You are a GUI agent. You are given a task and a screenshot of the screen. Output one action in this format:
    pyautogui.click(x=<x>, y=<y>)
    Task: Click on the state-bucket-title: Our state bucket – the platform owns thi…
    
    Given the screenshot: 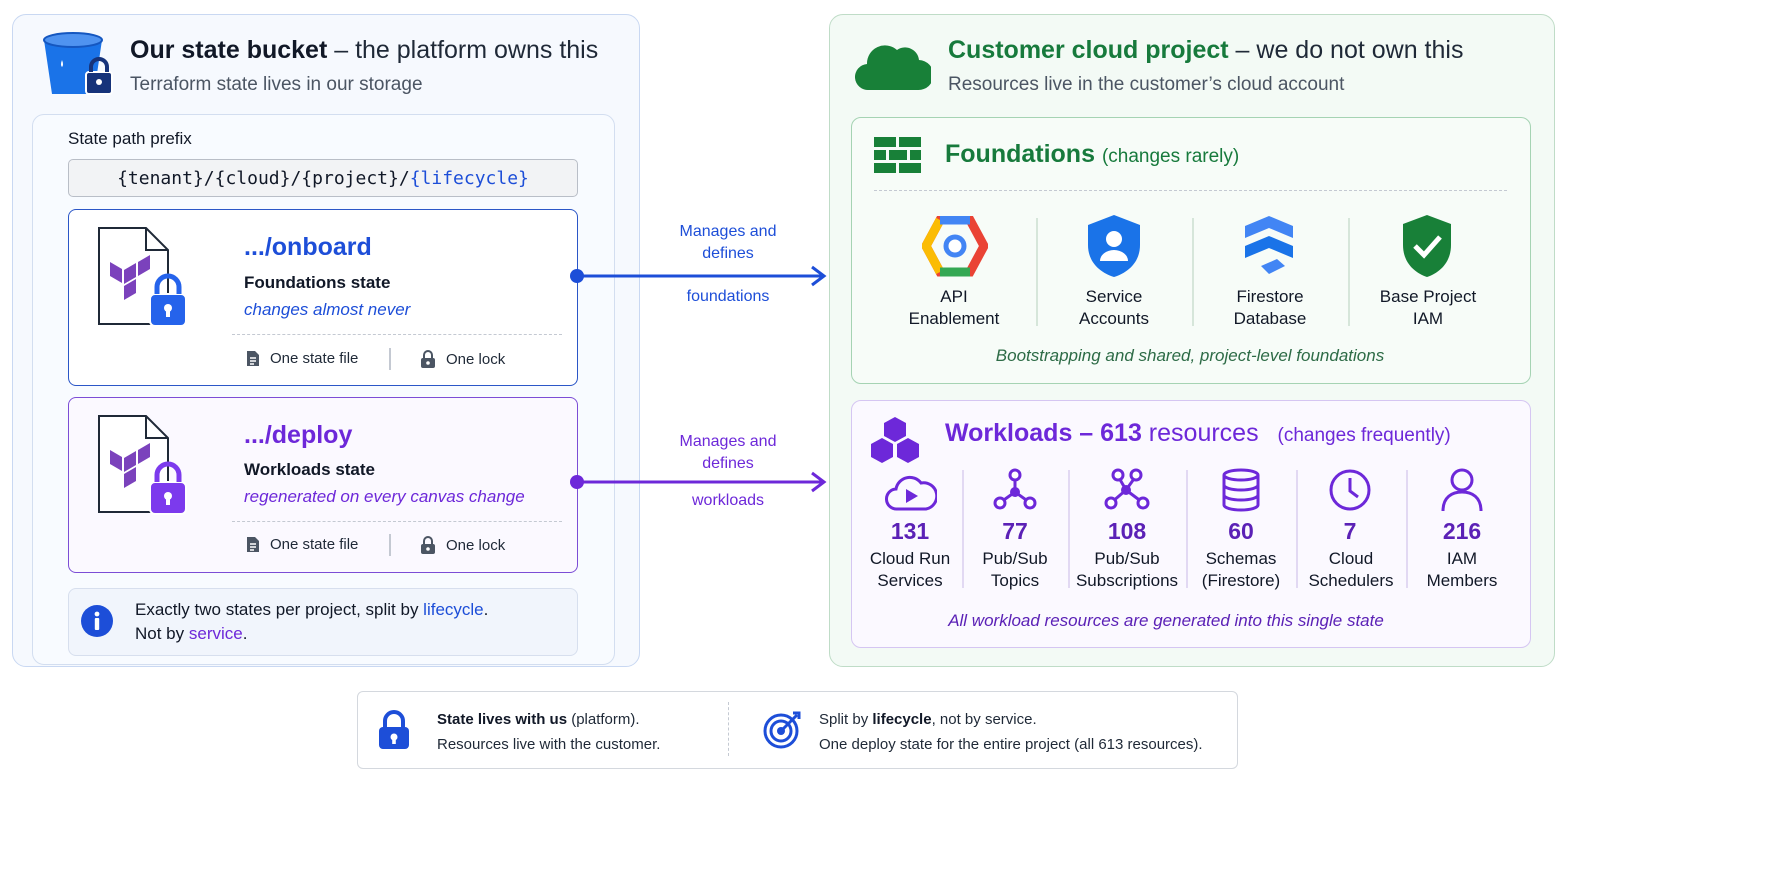 What is the action you would take?
    pyautogui.click(x=364, y=50)
    